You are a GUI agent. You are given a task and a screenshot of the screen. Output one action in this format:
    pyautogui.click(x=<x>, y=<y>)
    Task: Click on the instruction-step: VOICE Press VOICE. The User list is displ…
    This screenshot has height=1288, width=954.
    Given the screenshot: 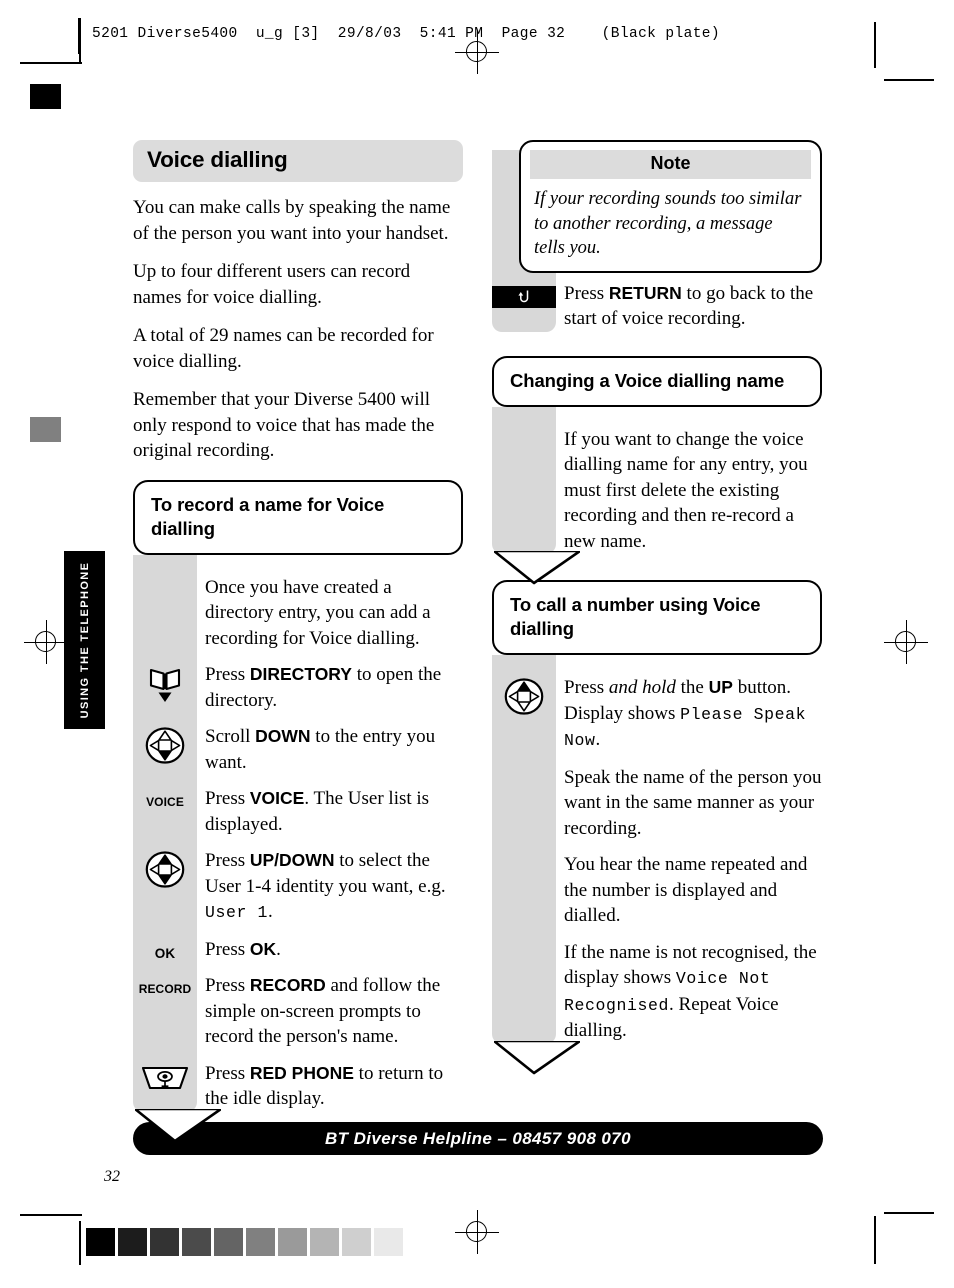 What is the action you would take?
    pyautogui.click(x=298, y=811)
    